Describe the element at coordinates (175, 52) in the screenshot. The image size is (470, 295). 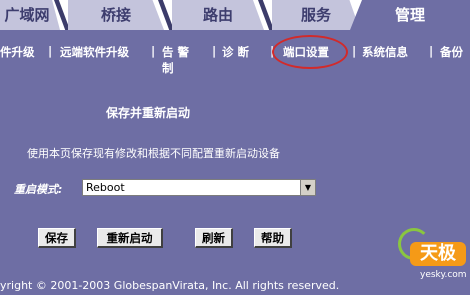
I see `subnav-alarm: 告 警` at that location.